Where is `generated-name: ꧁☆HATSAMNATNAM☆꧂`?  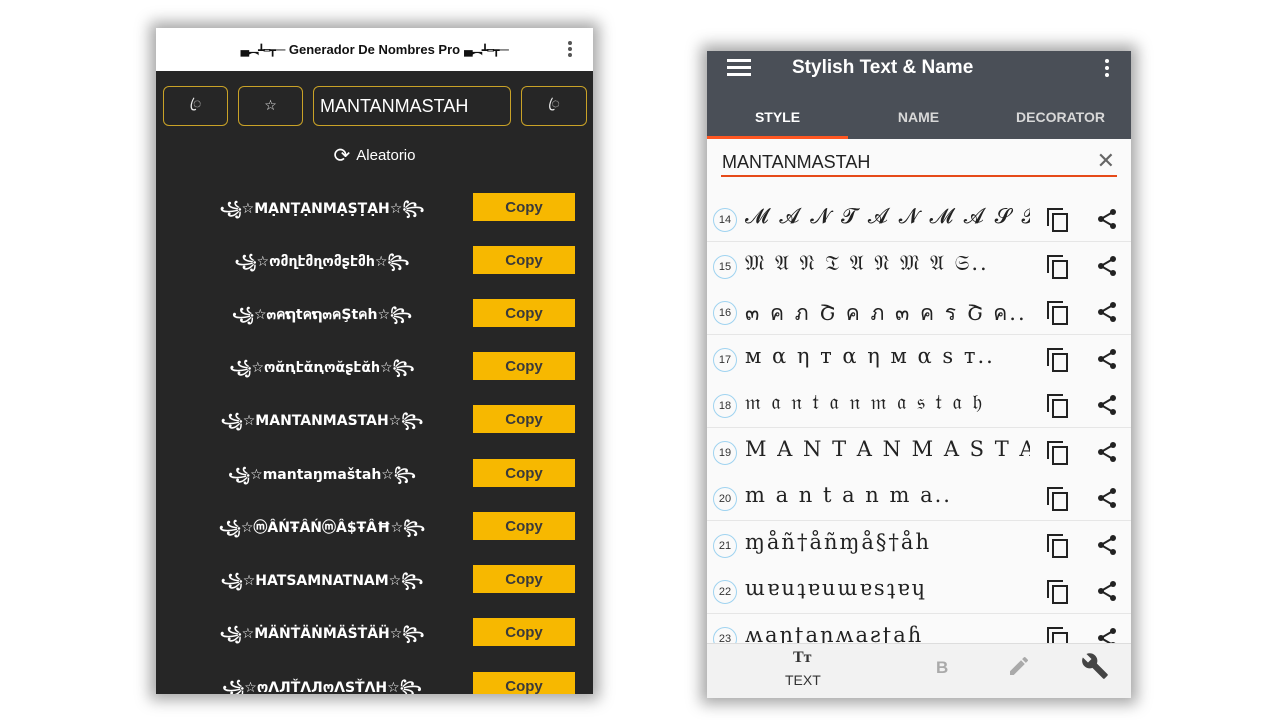 generated-name: ꧁☆HATSAMNATNAM☆꧂ is located at coordinates (322, 581).